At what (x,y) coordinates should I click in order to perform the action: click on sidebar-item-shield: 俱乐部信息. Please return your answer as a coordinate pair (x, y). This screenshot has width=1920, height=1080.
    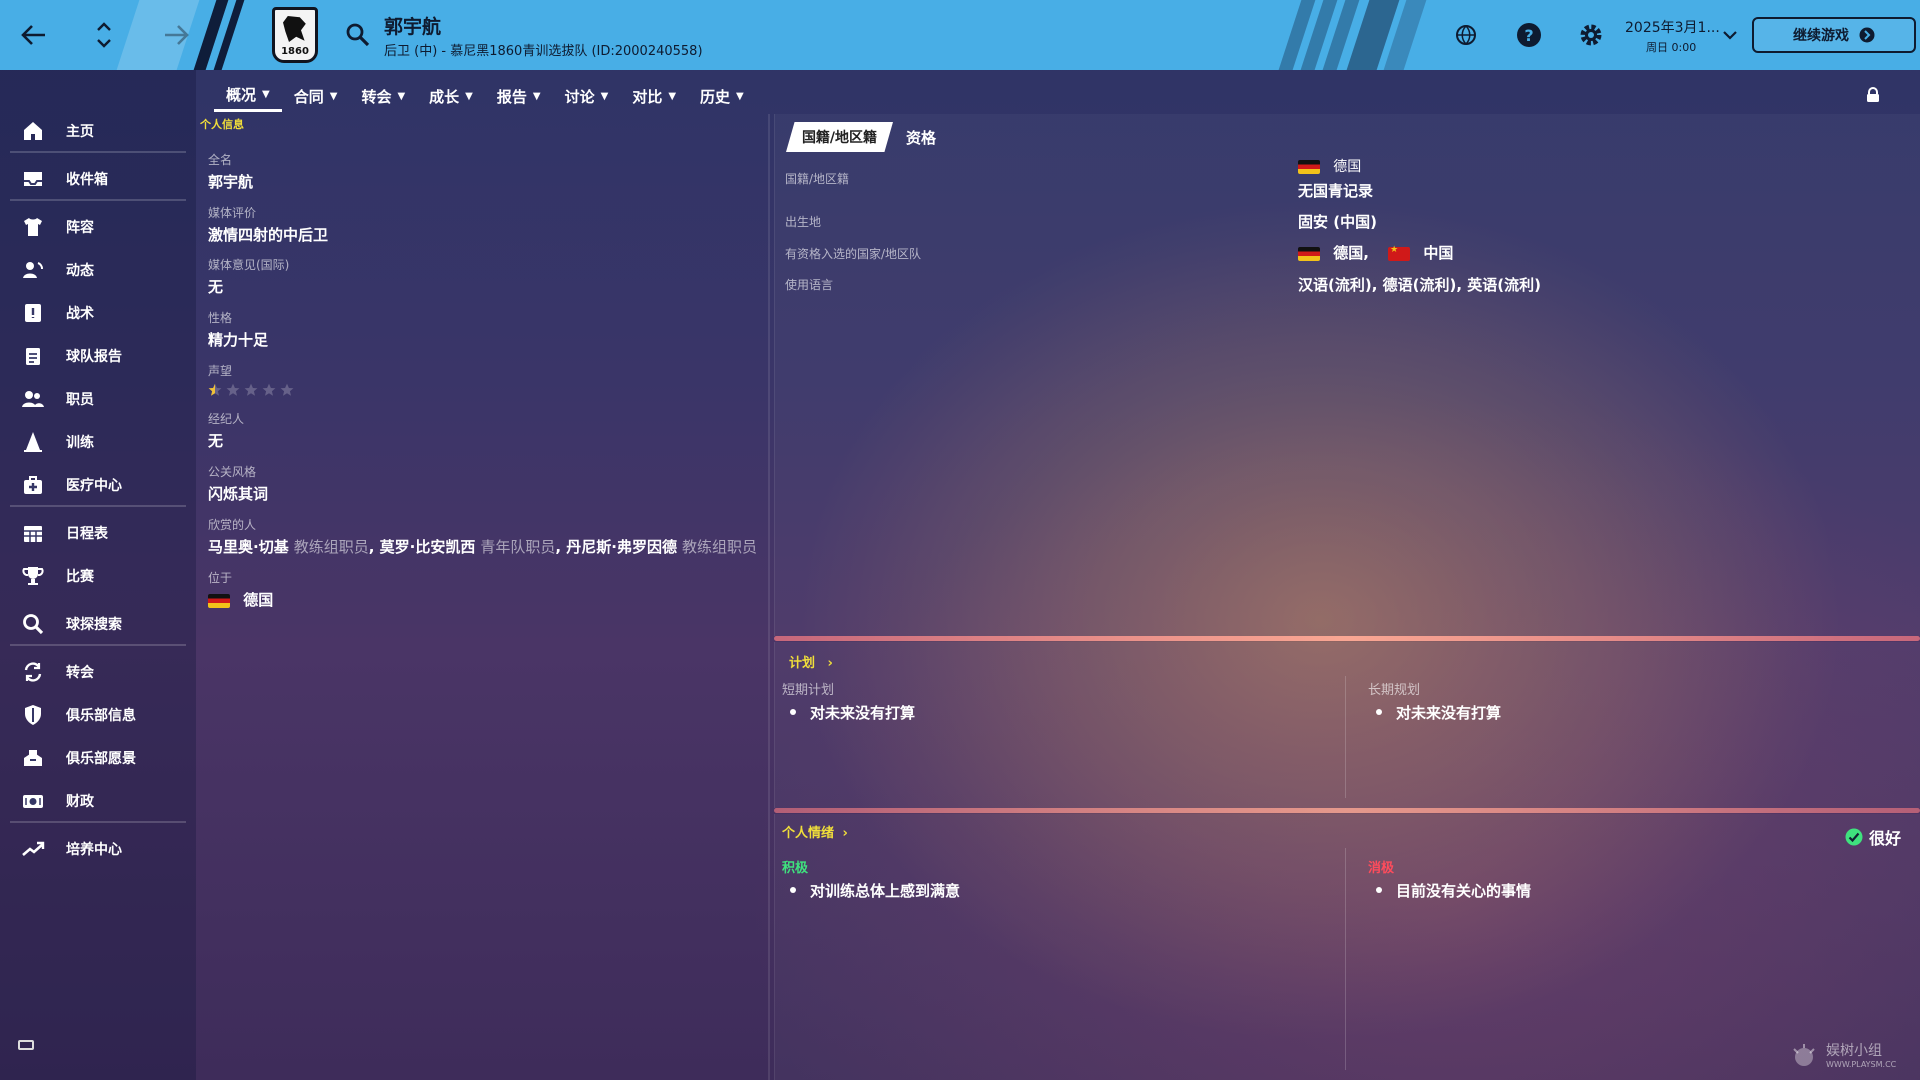
    Looking at the image, I should click on (98, 715).